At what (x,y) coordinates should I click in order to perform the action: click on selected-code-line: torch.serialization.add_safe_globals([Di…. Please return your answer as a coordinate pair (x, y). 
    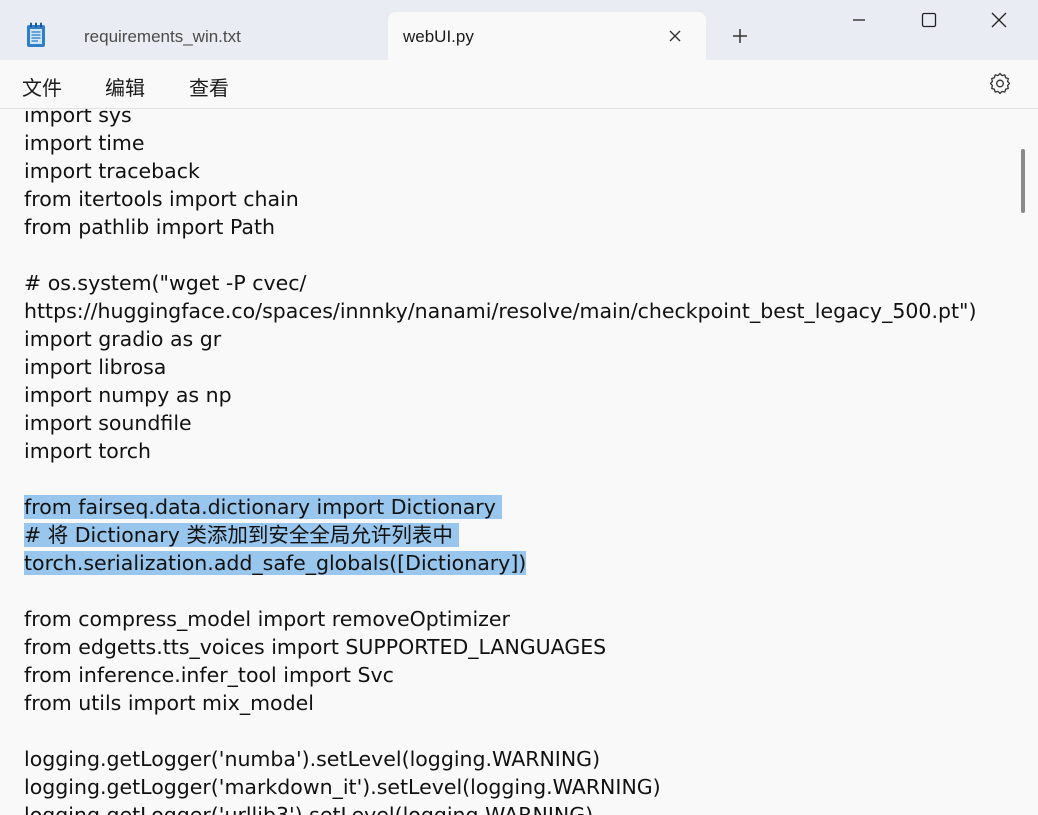
    Looking at the image, I should click on (500, 563).